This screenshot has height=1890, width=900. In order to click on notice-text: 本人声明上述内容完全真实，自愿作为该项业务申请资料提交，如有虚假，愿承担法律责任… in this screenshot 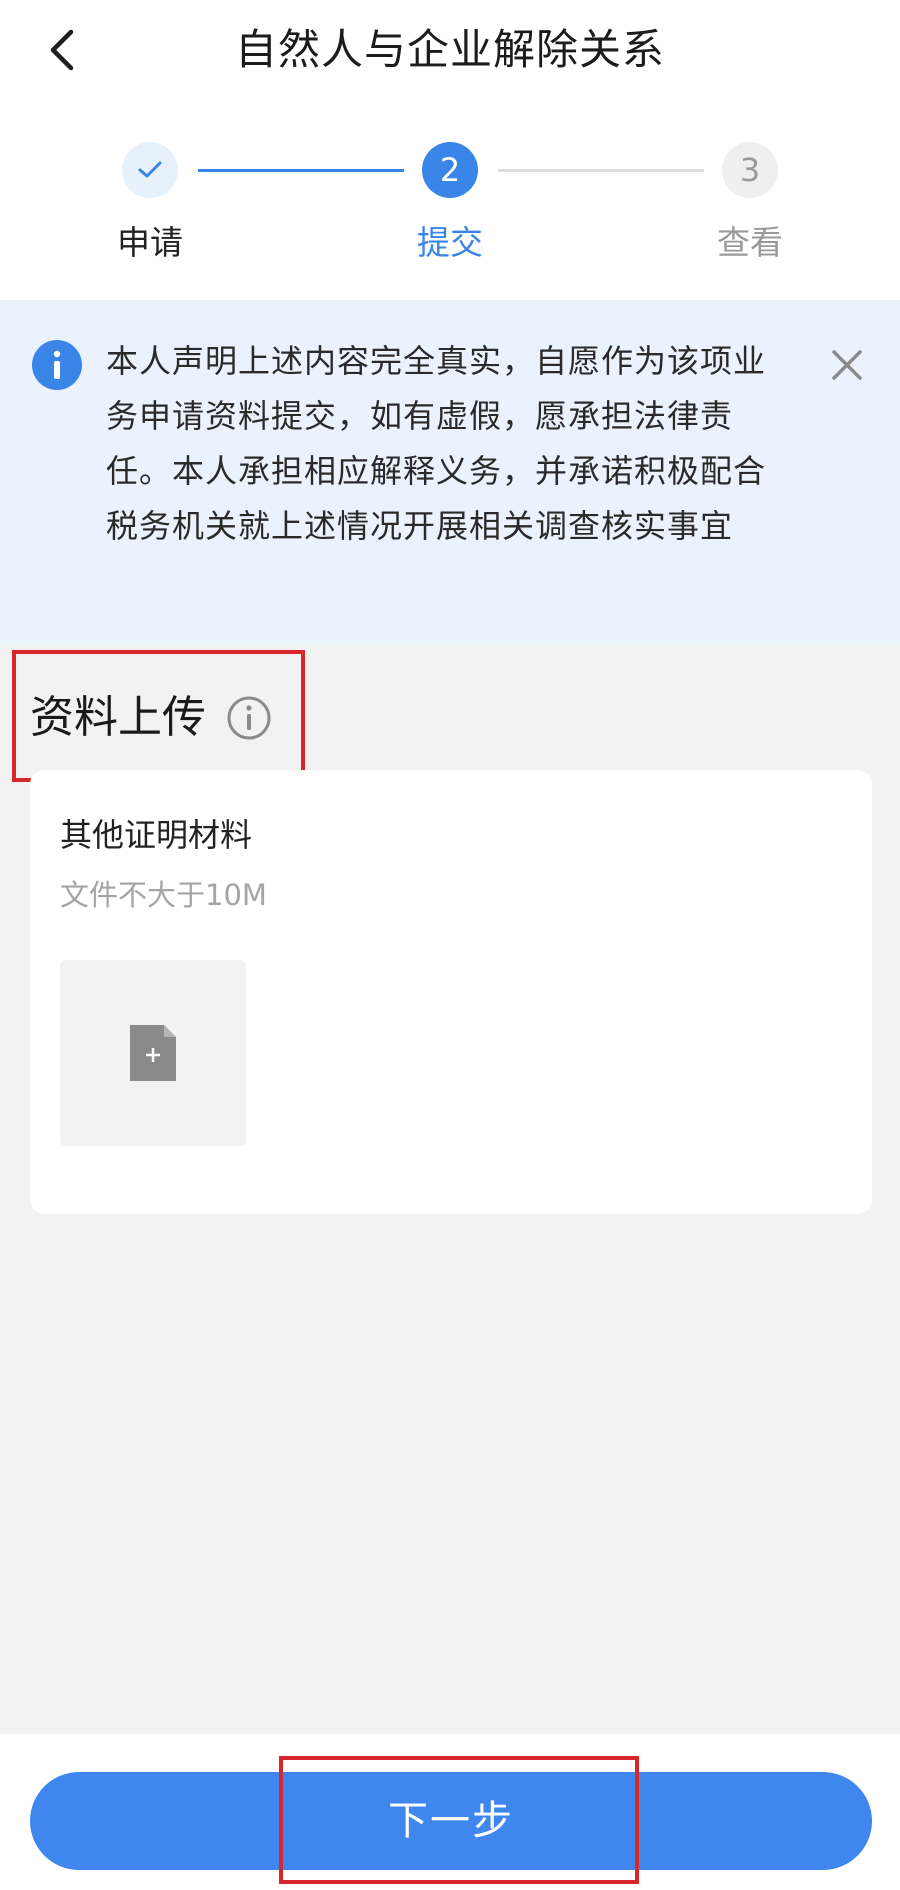, I will do `click(436, 443)`.